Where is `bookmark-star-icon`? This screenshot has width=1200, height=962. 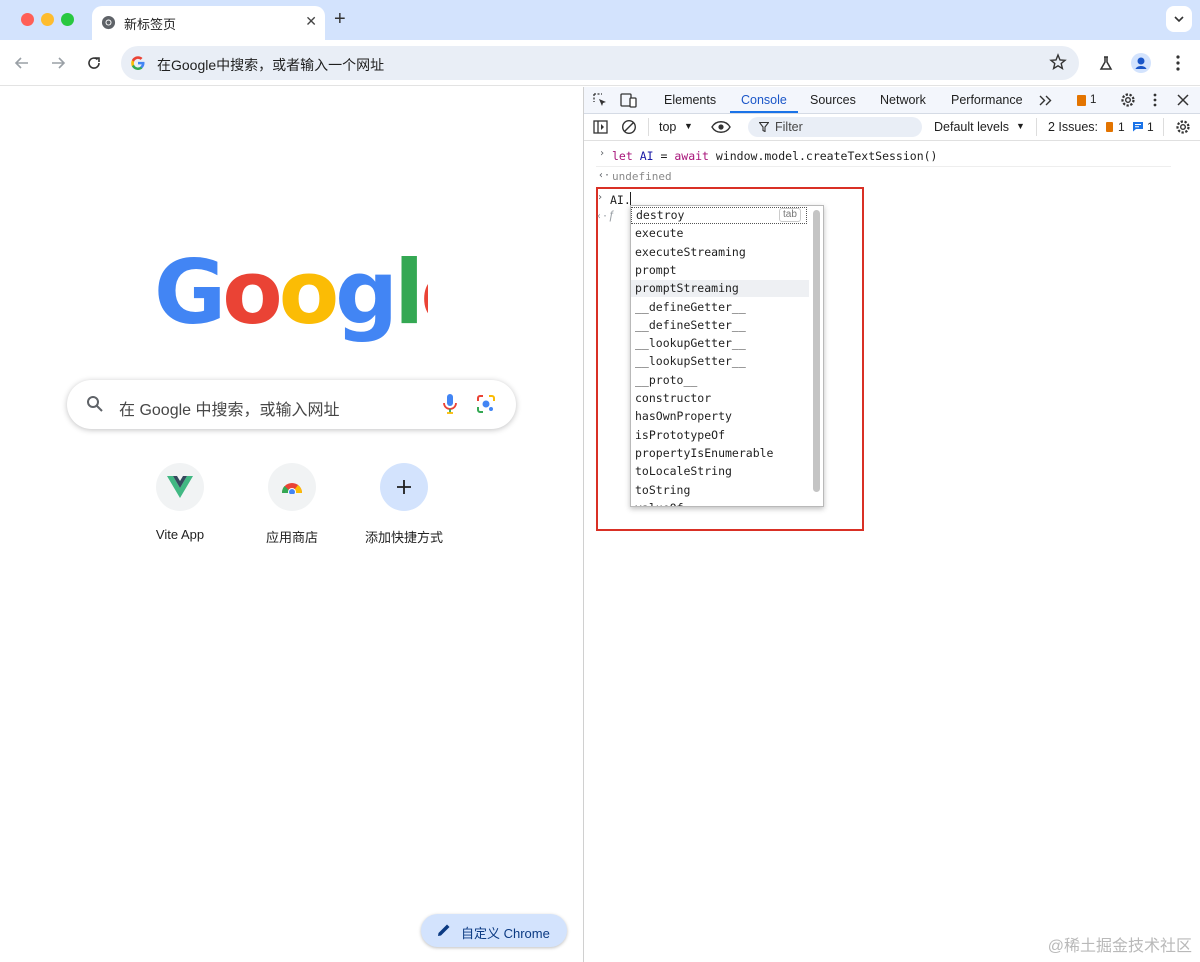
bookmark-star-icon is located at coordinates (1058, 62).